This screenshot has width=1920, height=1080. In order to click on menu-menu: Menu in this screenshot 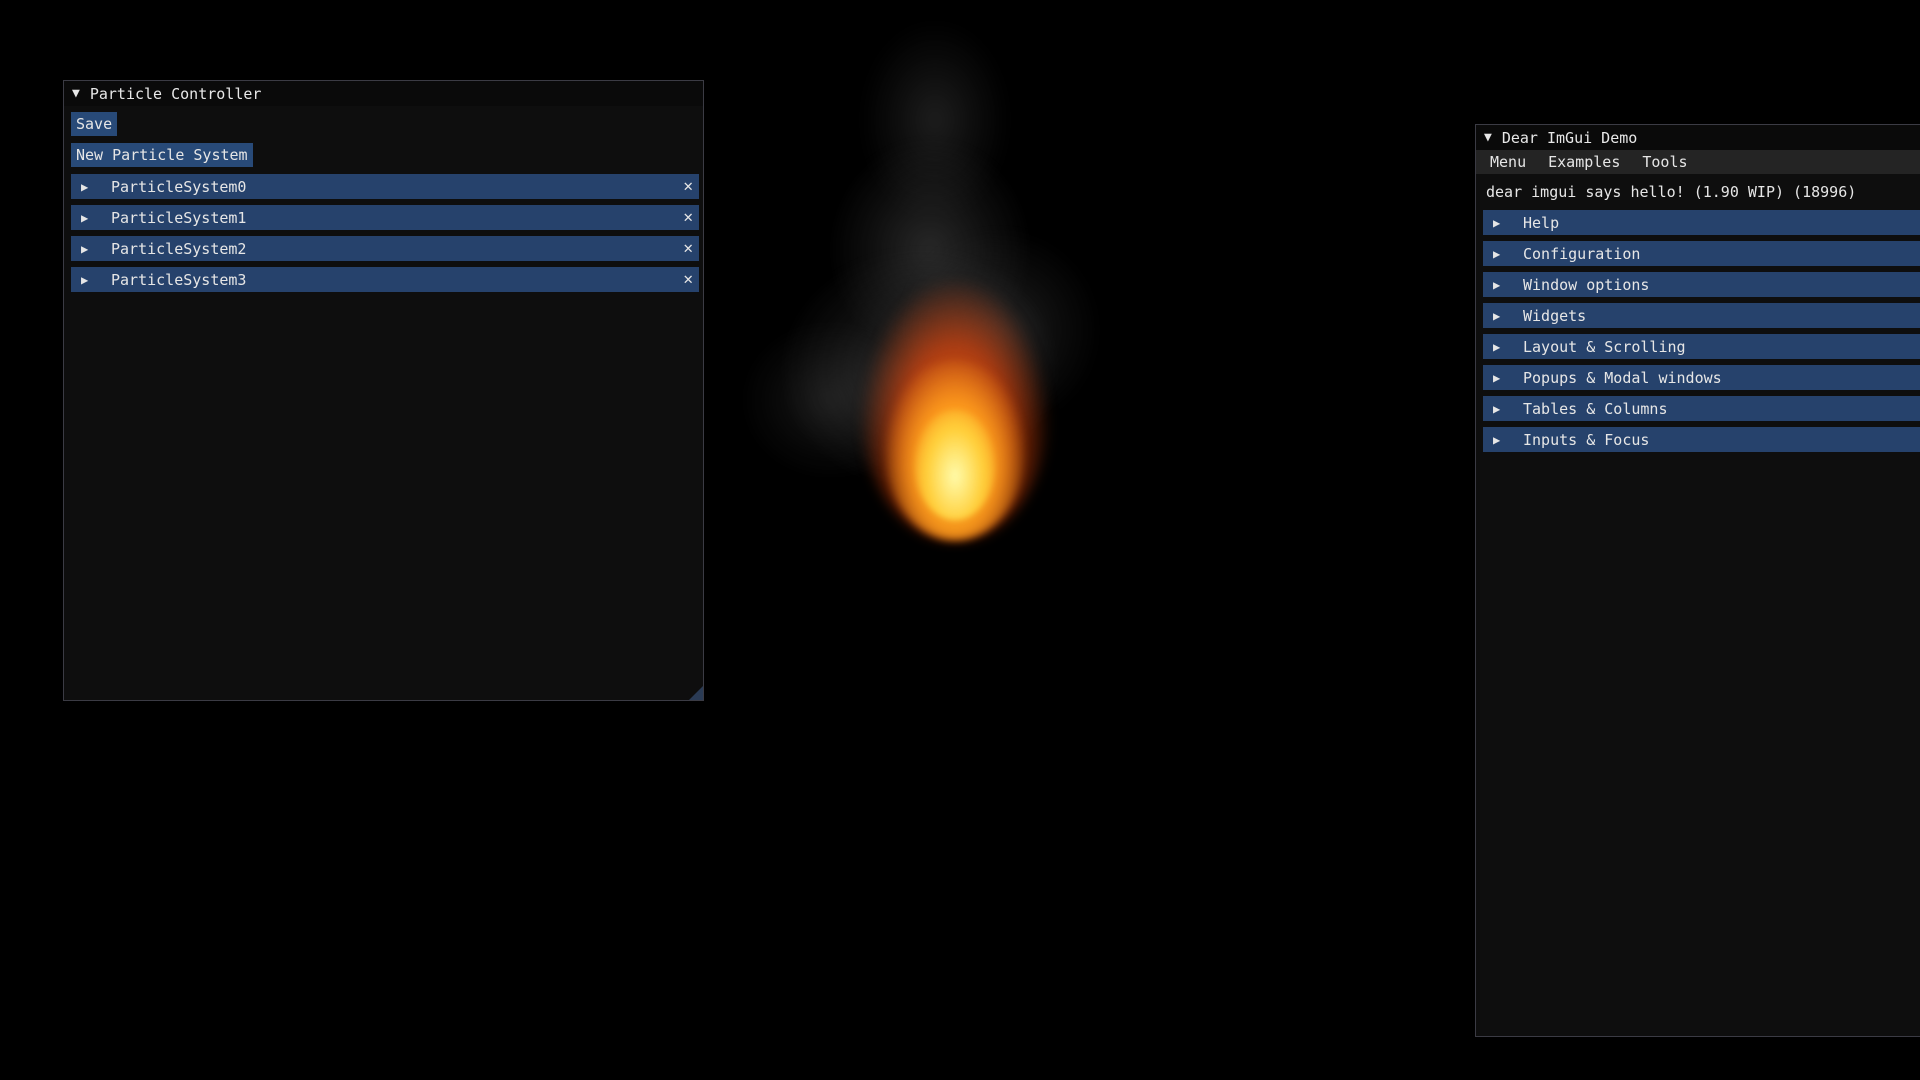, I will do `click(1508, 162)`.